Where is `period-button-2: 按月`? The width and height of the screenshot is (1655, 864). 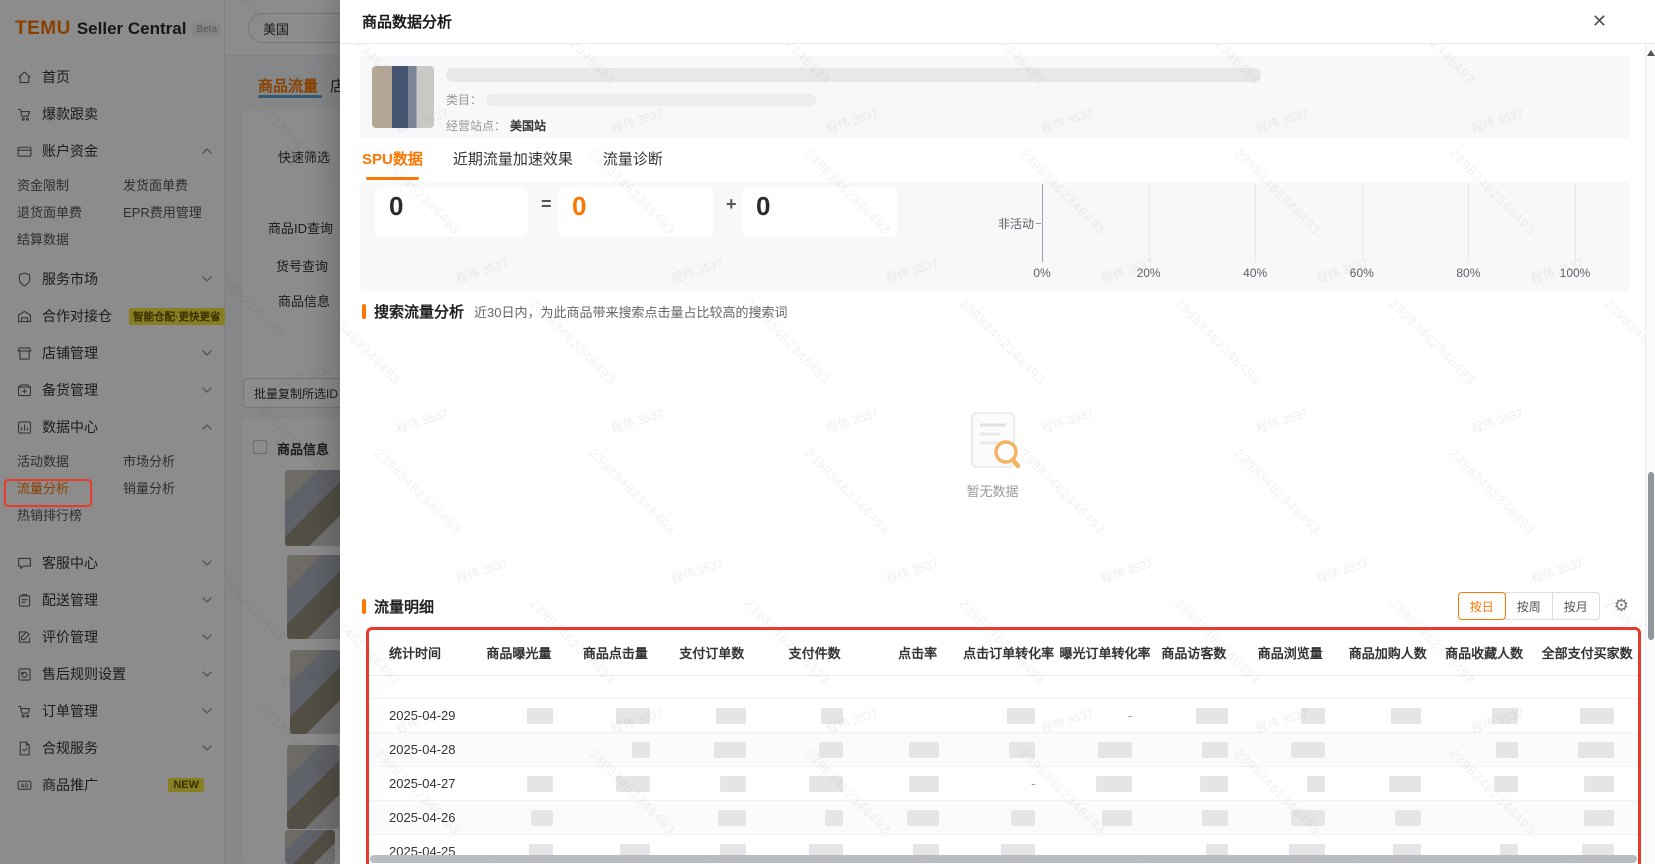 period-button-2: 按月 is located at coordinates (1575, 606).